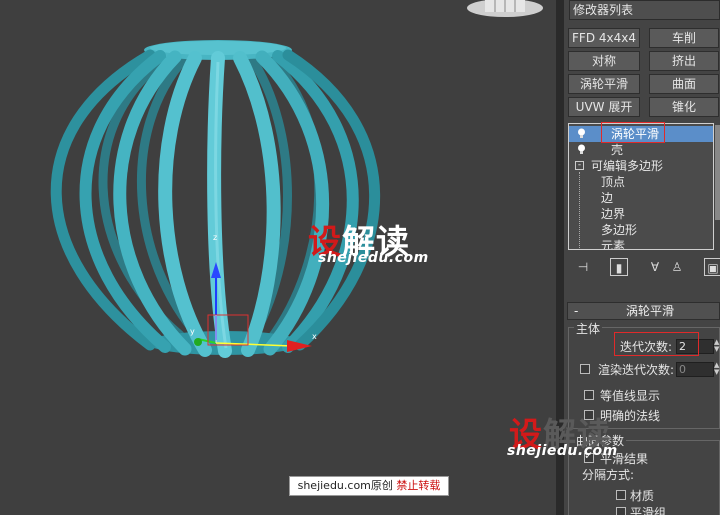 The image size is (720, 515). Describe the element at coordinates (589, 395) in the screenshot. I see `isoline-checkbox` at that location.